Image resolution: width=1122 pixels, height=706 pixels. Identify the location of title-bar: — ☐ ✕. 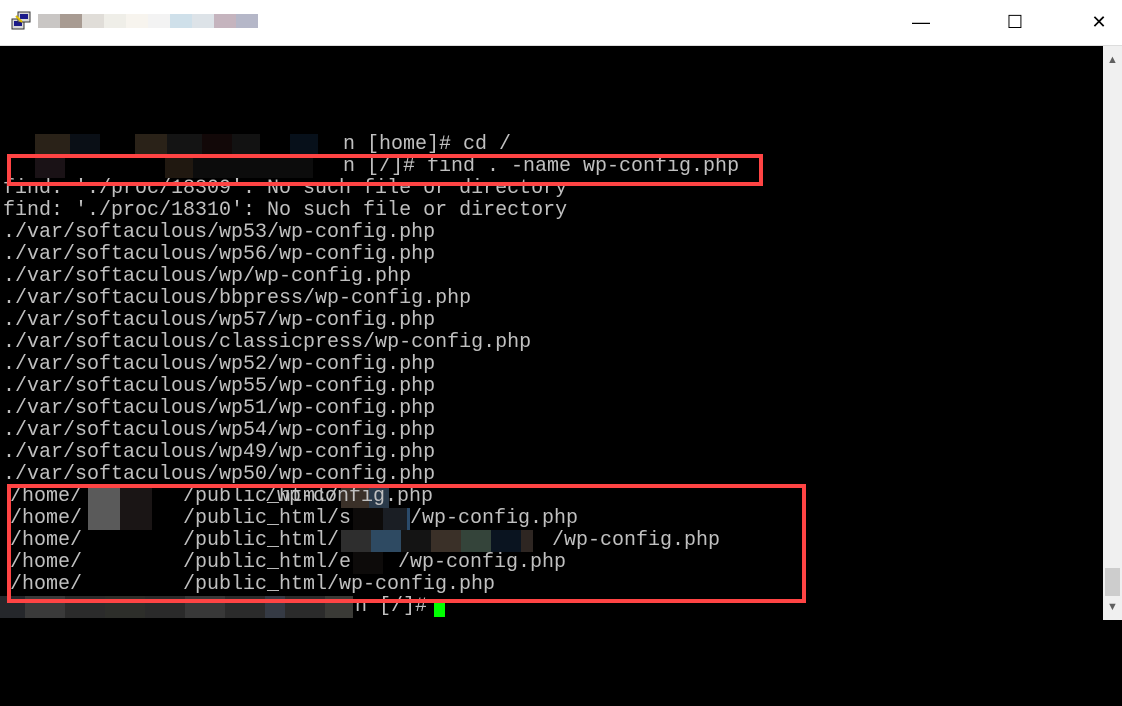
(561, 23).